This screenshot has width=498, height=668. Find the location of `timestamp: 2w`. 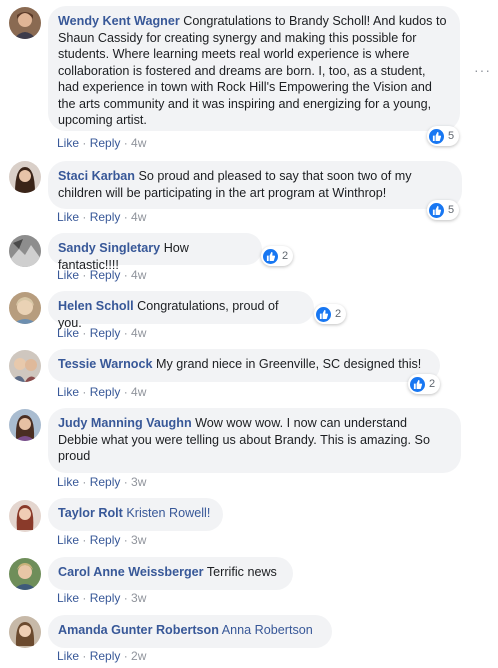

timestamp: 2w is located at coordinates (138, 656).